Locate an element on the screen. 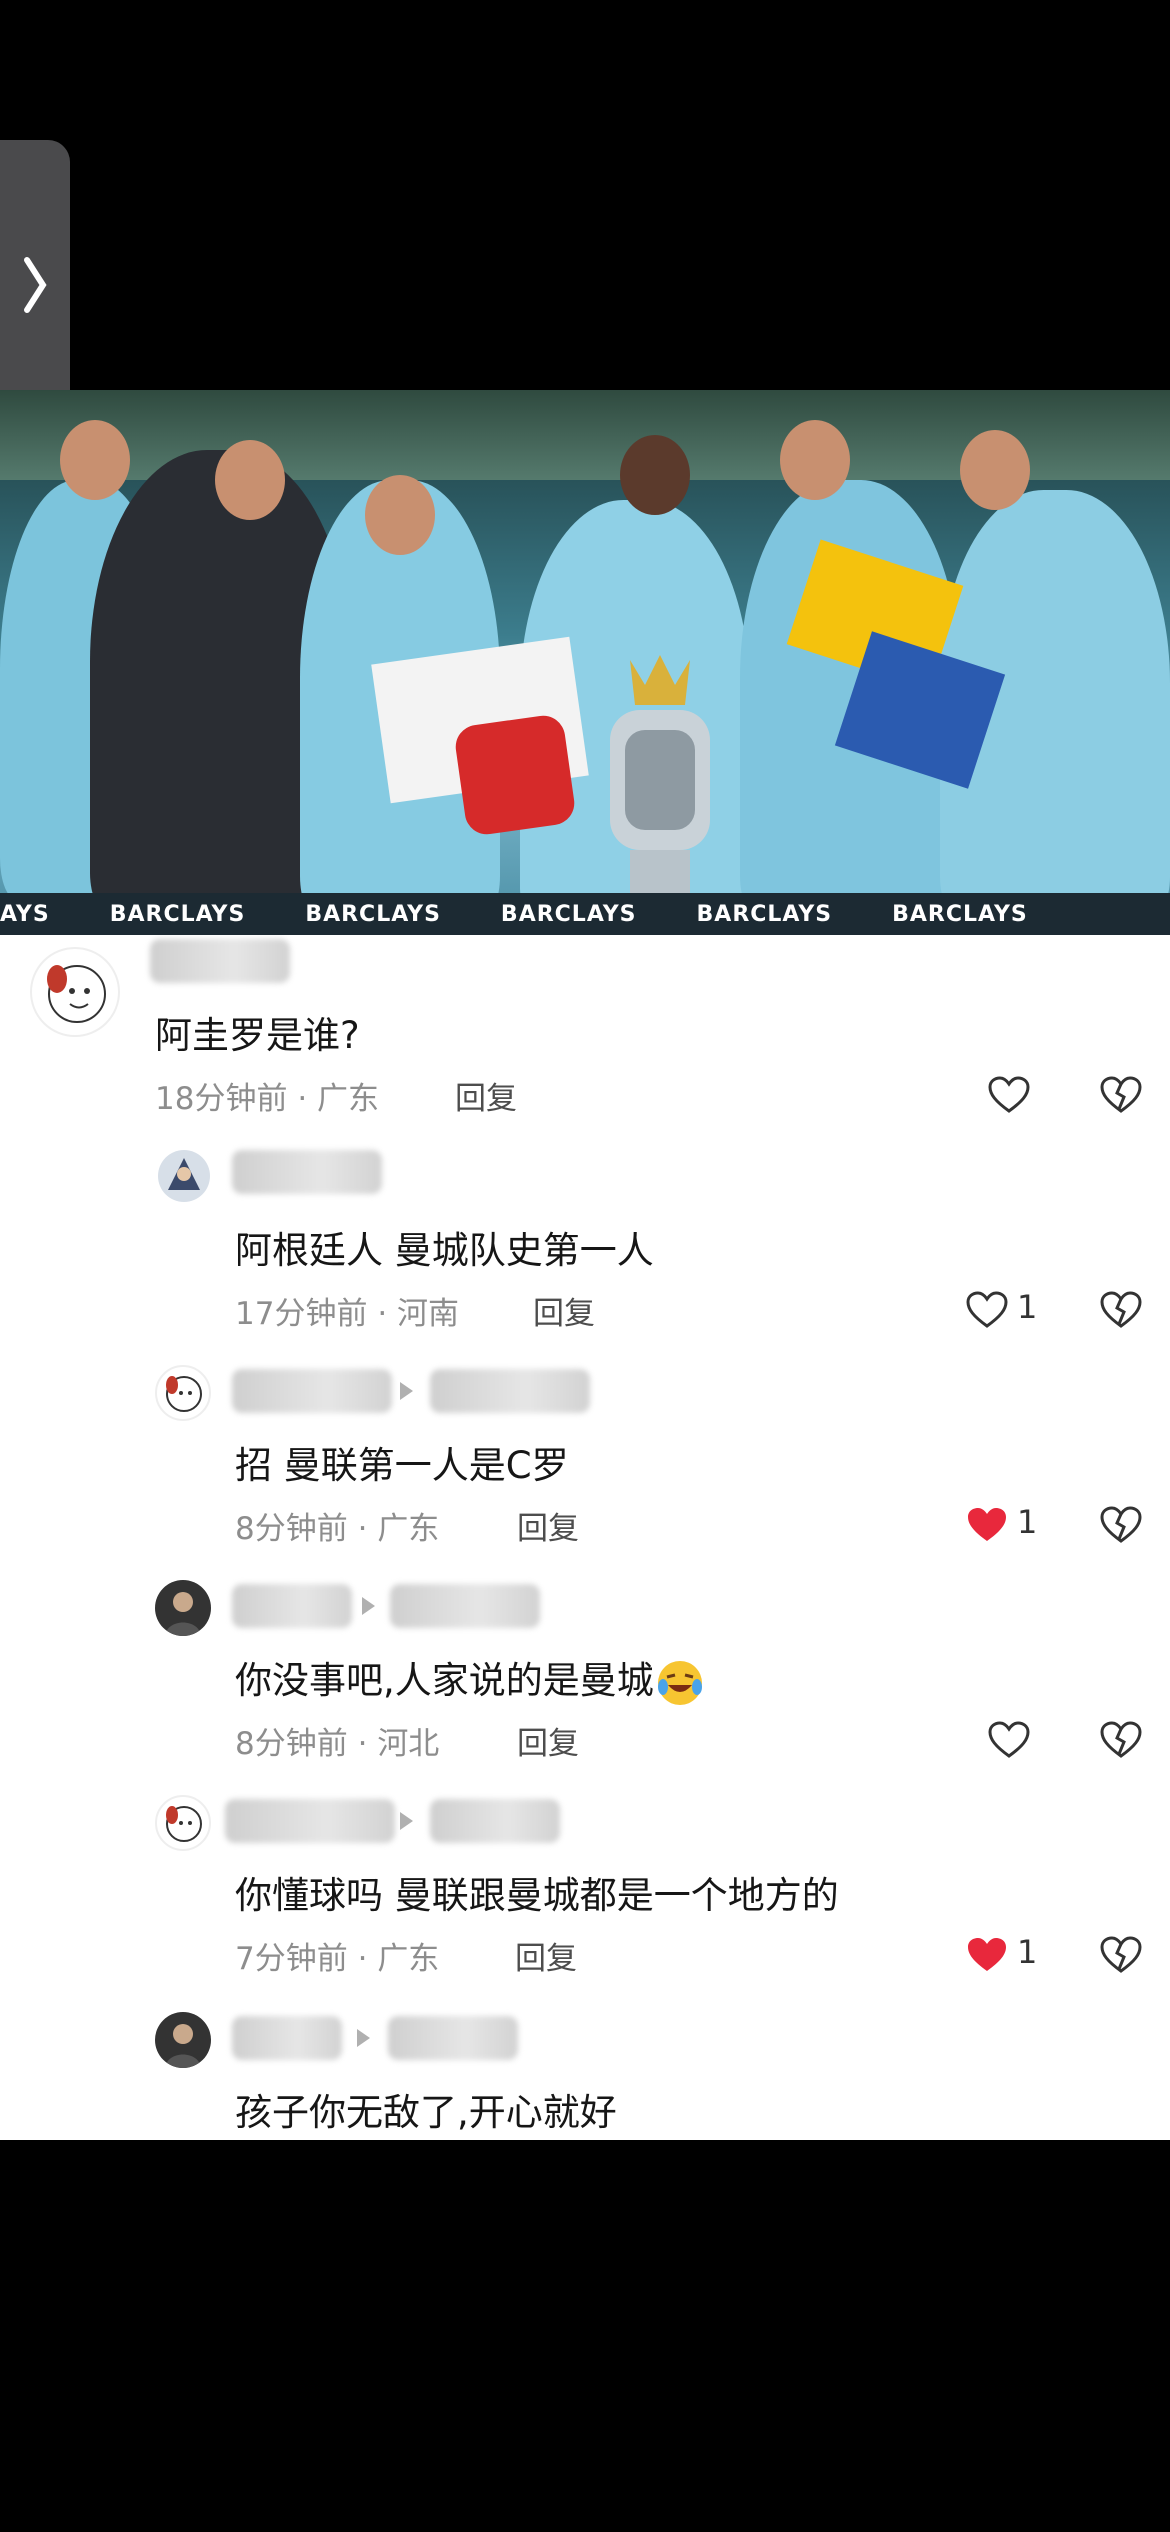 This screenshot has width=1170, height=2532. comment-meta: 17分钟前 · 河南 is located at coordinates (347, 1310).